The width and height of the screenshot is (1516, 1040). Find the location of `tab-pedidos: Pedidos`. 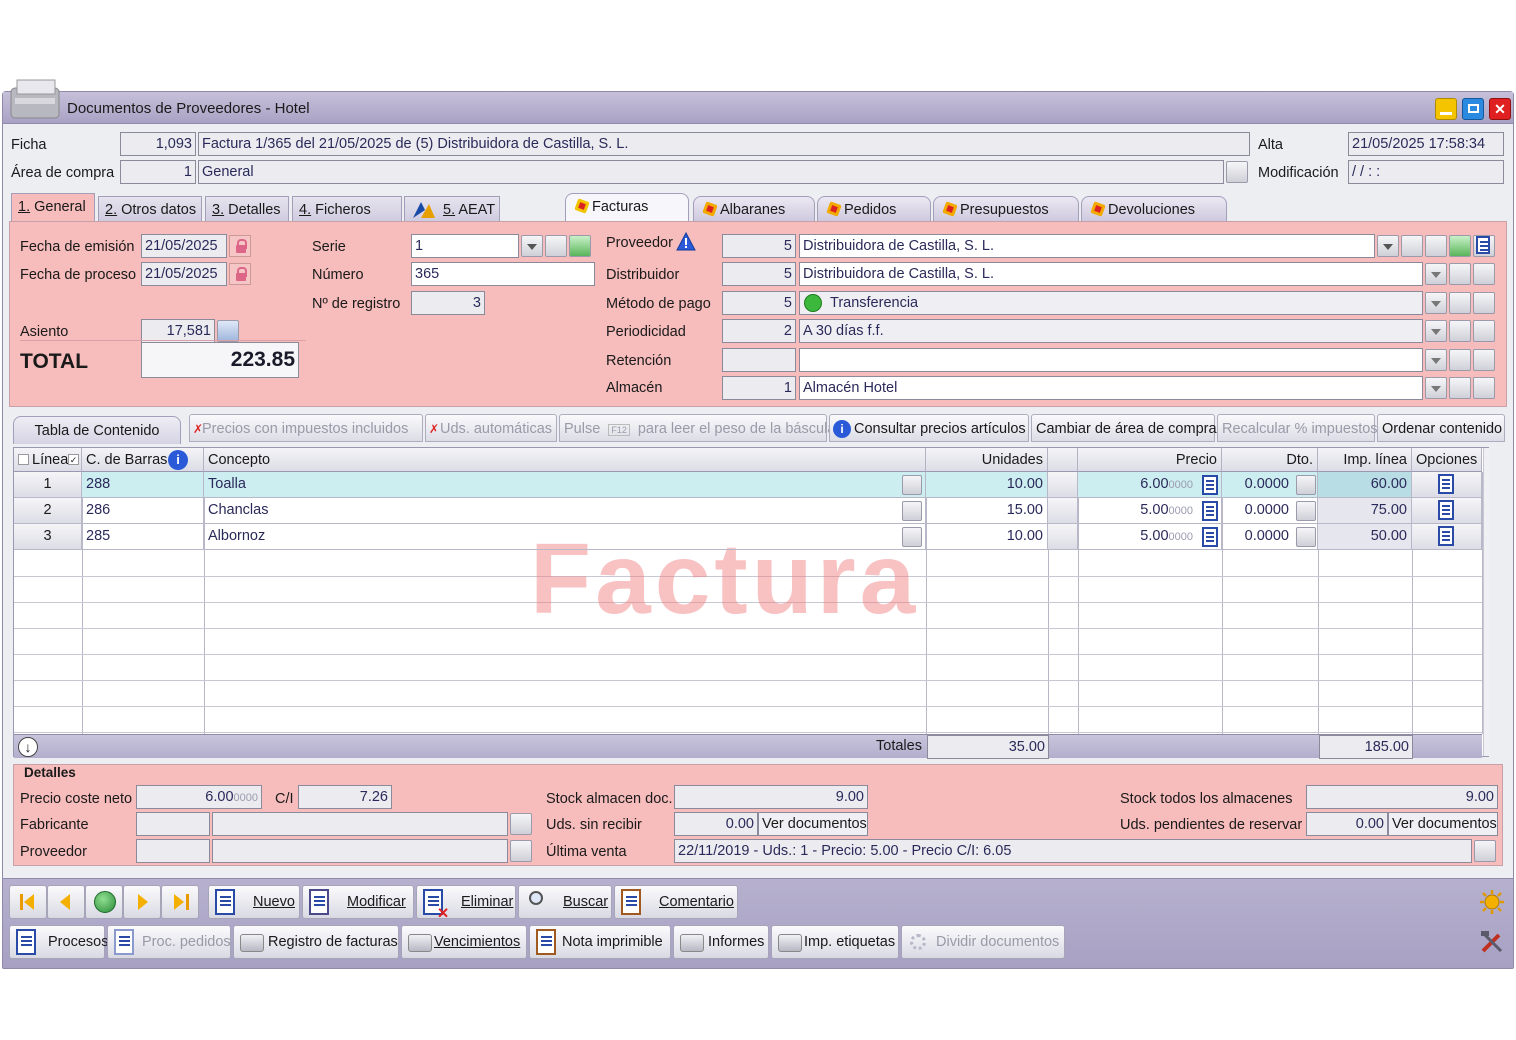

tab-pedidos: Pedidos is located at coordinates (874, 209).